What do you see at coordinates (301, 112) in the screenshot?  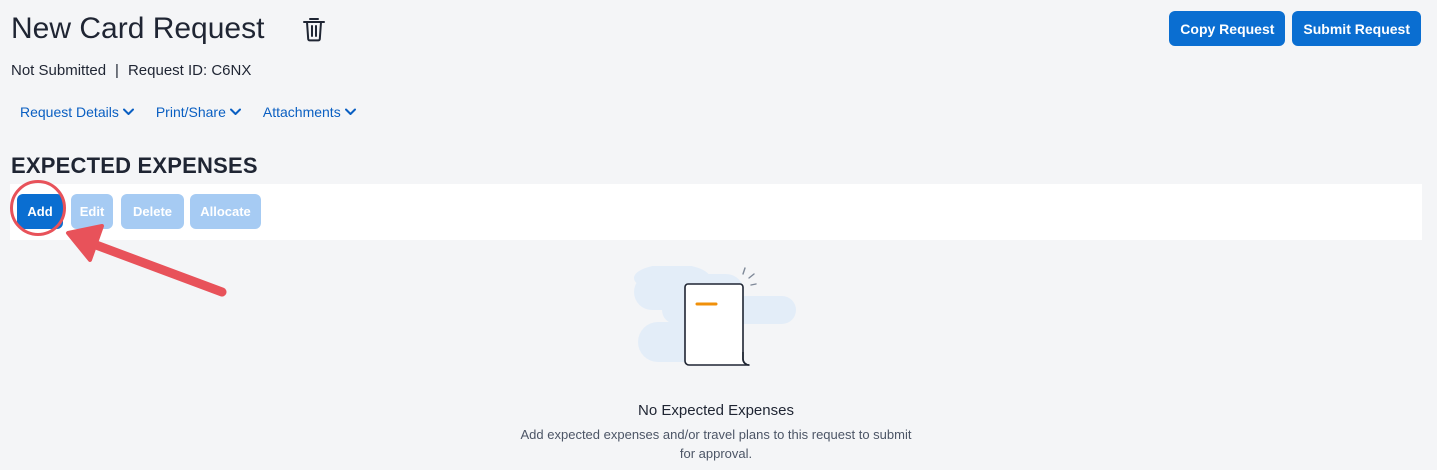 I see `attachments-label: Attachments` at bounding box center [301, 112].